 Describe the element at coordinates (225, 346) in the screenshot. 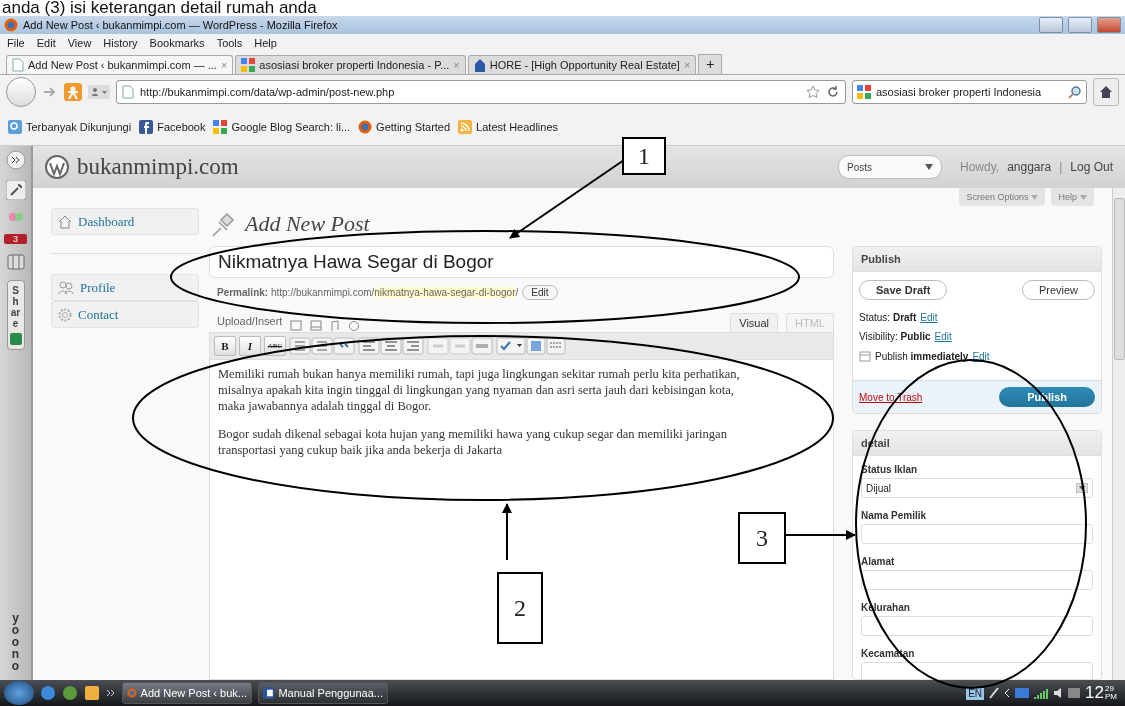

I see `format-button: B` at that location.